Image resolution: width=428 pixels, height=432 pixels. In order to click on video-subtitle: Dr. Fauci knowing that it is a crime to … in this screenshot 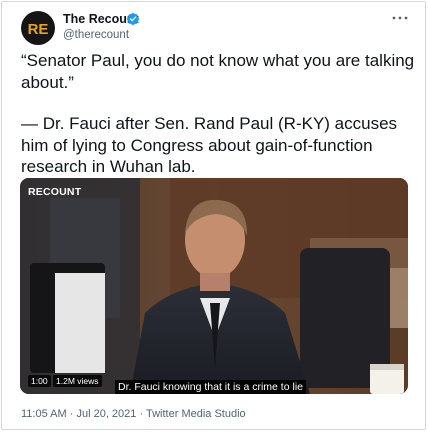, I will do `click(210, 387)`.